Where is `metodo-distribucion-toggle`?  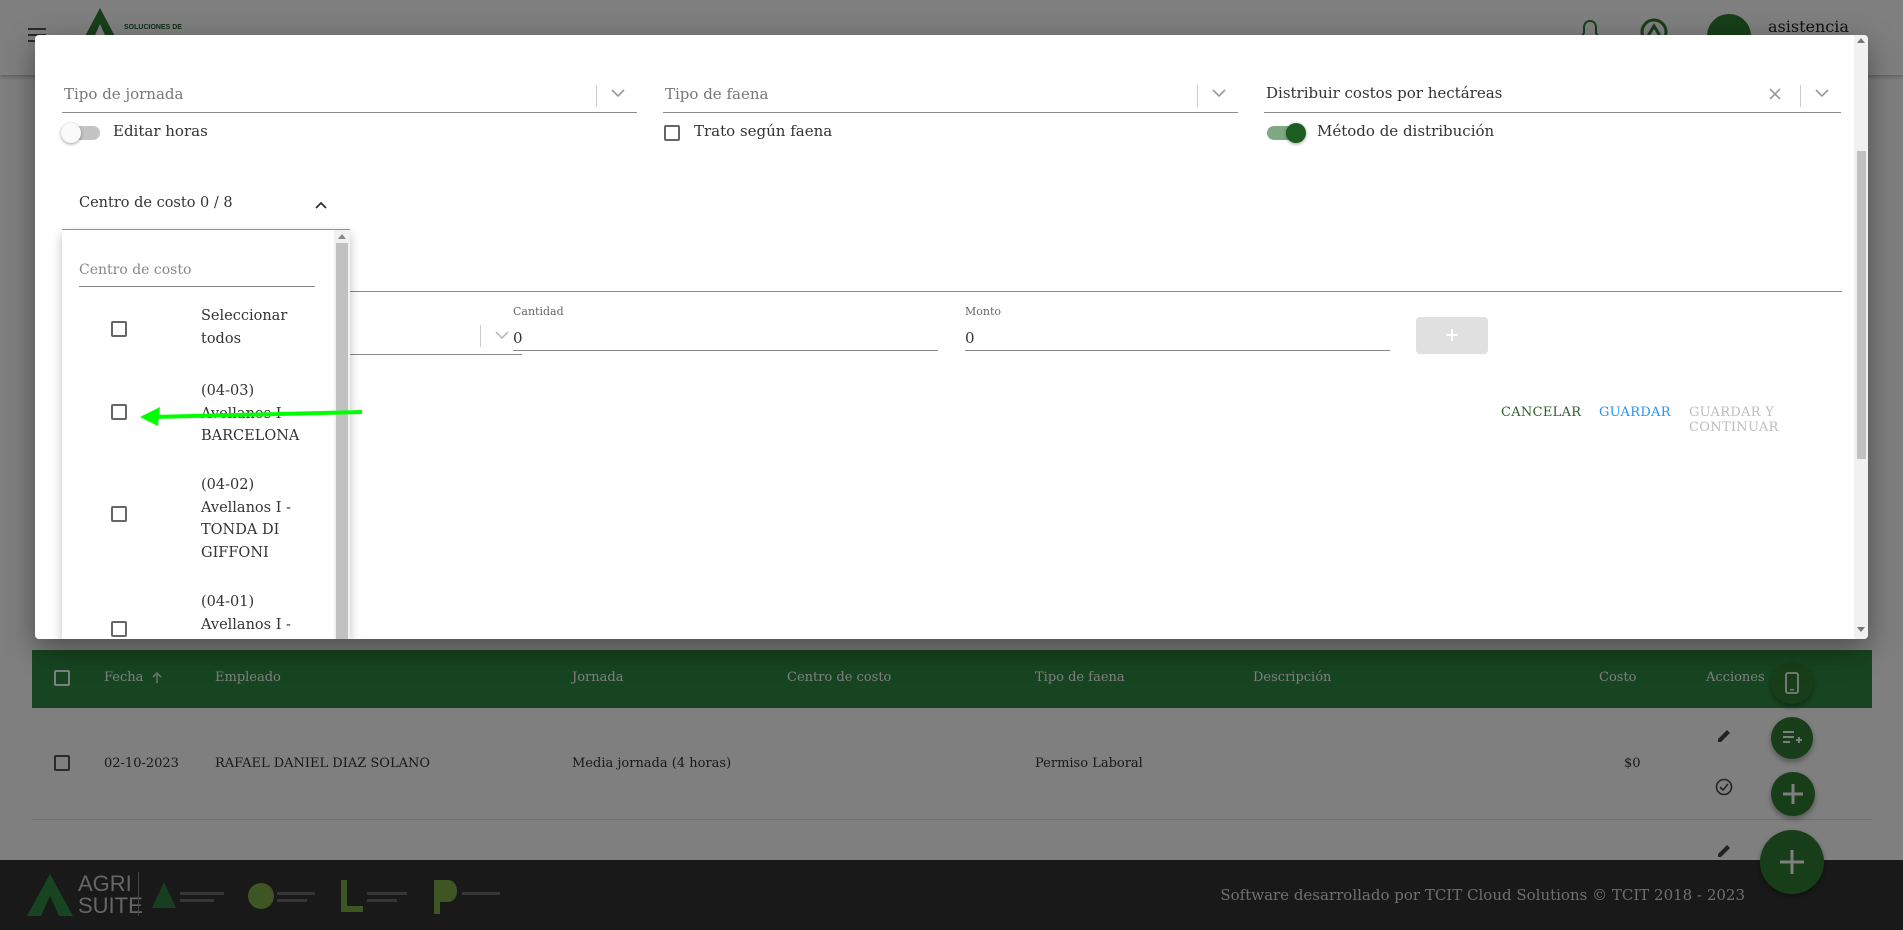
metodo-distribucion-toggle is located at coordinates (1286, 133).